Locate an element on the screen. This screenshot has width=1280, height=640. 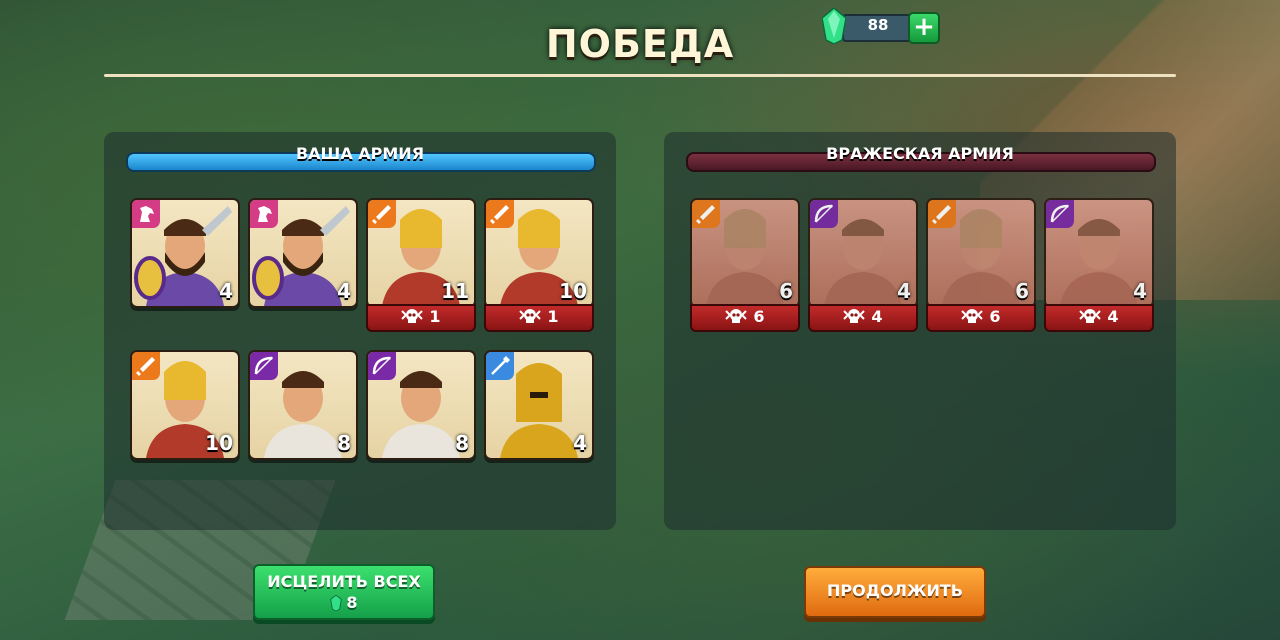
gem-count: 88 is located at coordinates (878, 25).